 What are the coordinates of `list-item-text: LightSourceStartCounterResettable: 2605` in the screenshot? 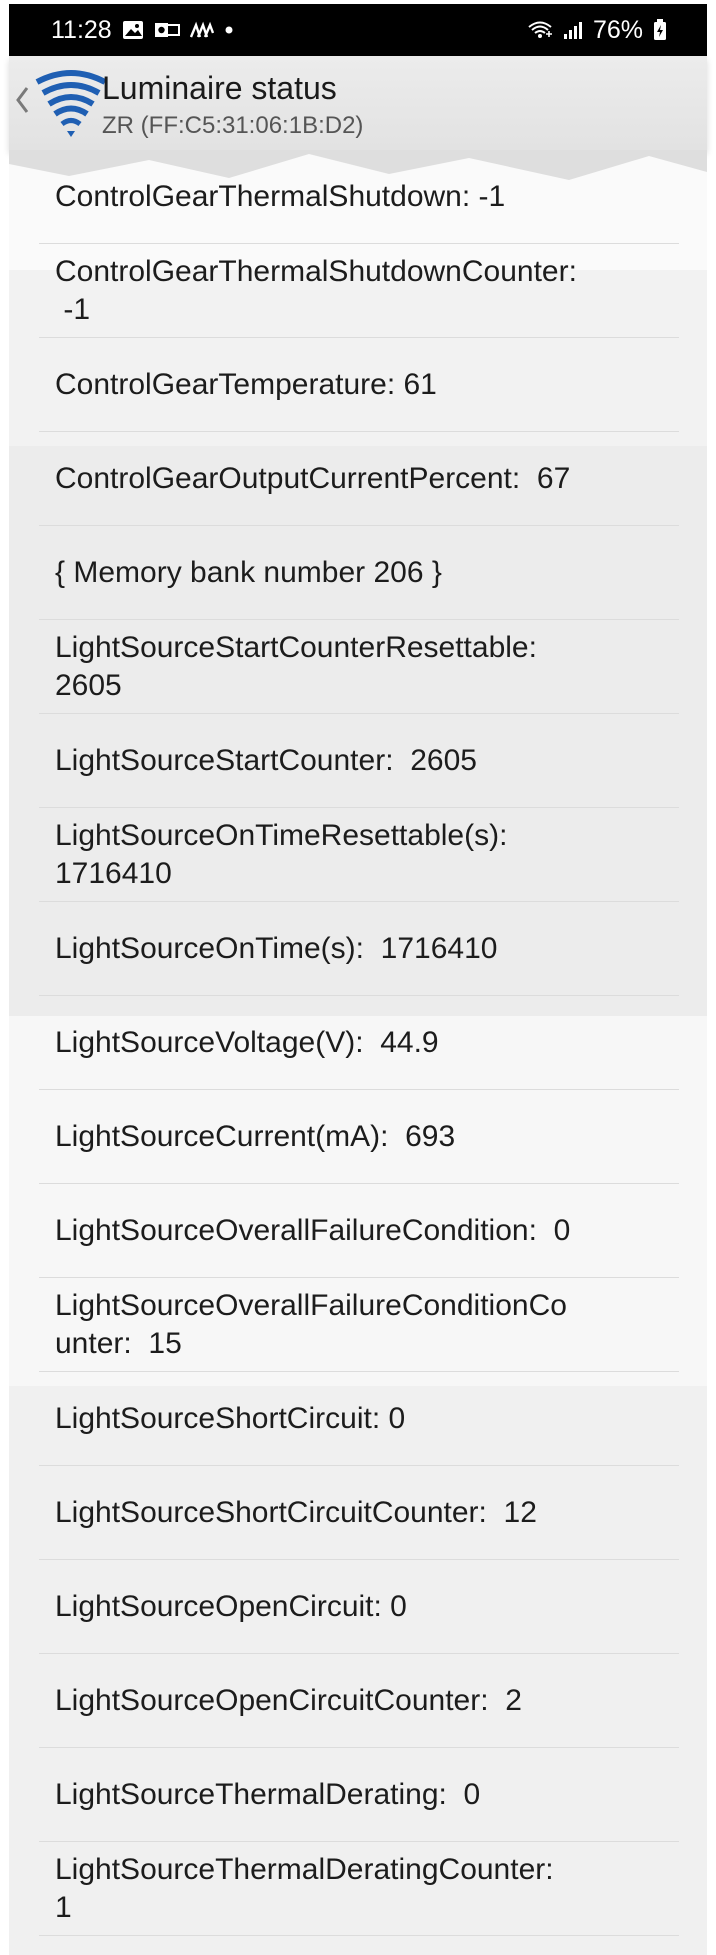 It's located at (296, 666).